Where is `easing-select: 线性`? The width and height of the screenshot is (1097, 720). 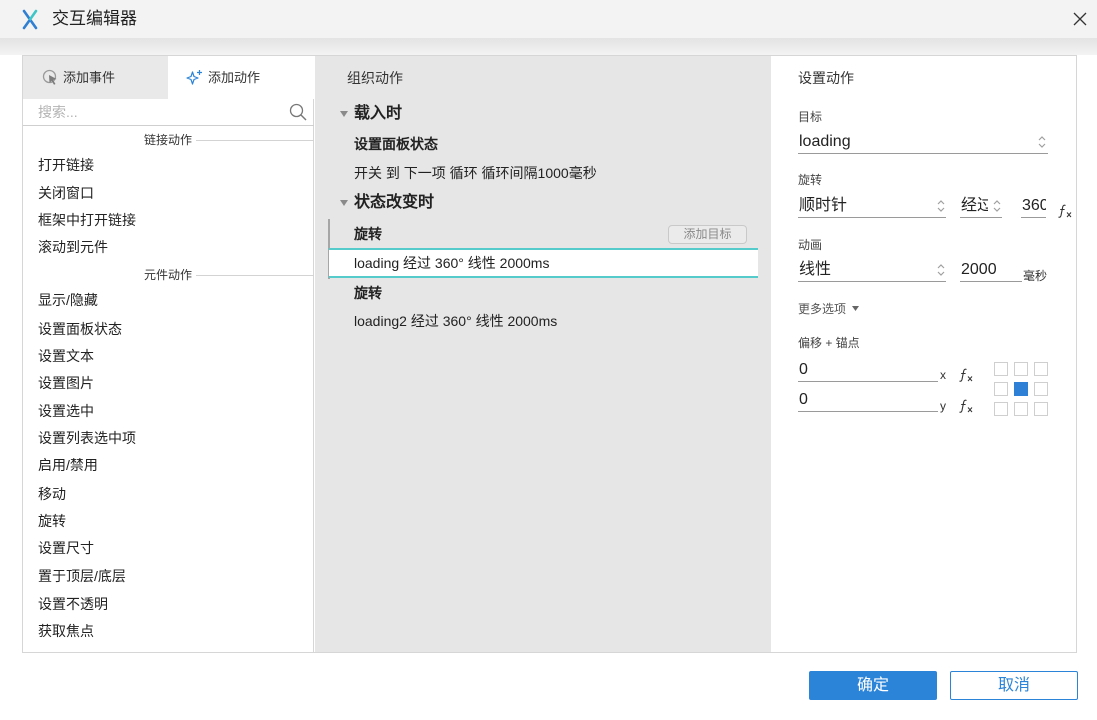
easing-select: 线性 is located at coordinates (872, 270).